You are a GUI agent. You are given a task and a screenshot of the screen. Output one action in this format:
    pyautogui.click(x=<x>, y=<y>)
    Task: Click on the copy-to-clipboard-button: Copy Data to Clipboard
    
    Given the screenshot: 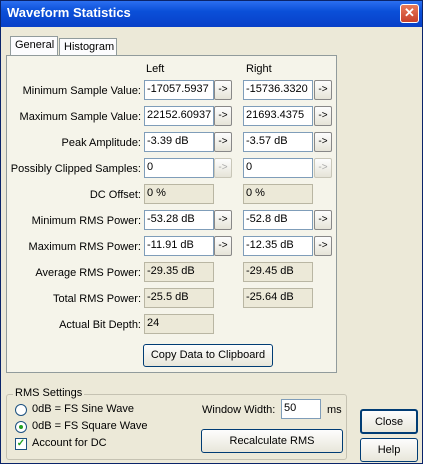 What is the action you would take?
    pyautogui.click(x=208, y=355)
    